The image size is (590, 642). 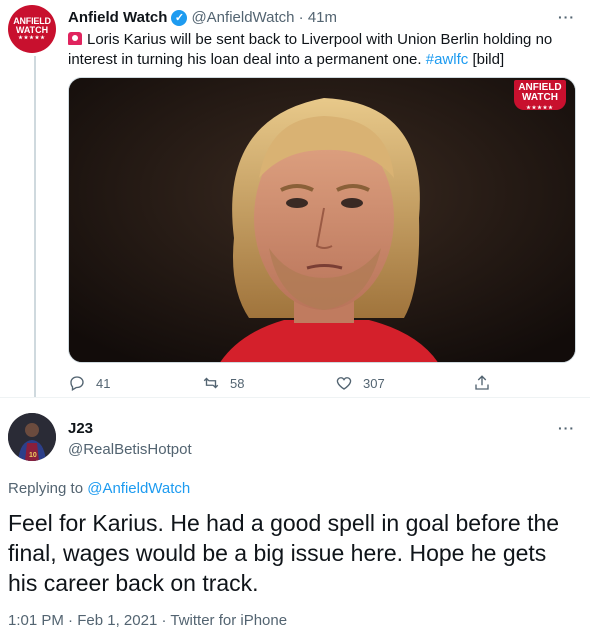 I want to click on reply-handle: @RealBetisHotpot, so click(x=130, y=449).